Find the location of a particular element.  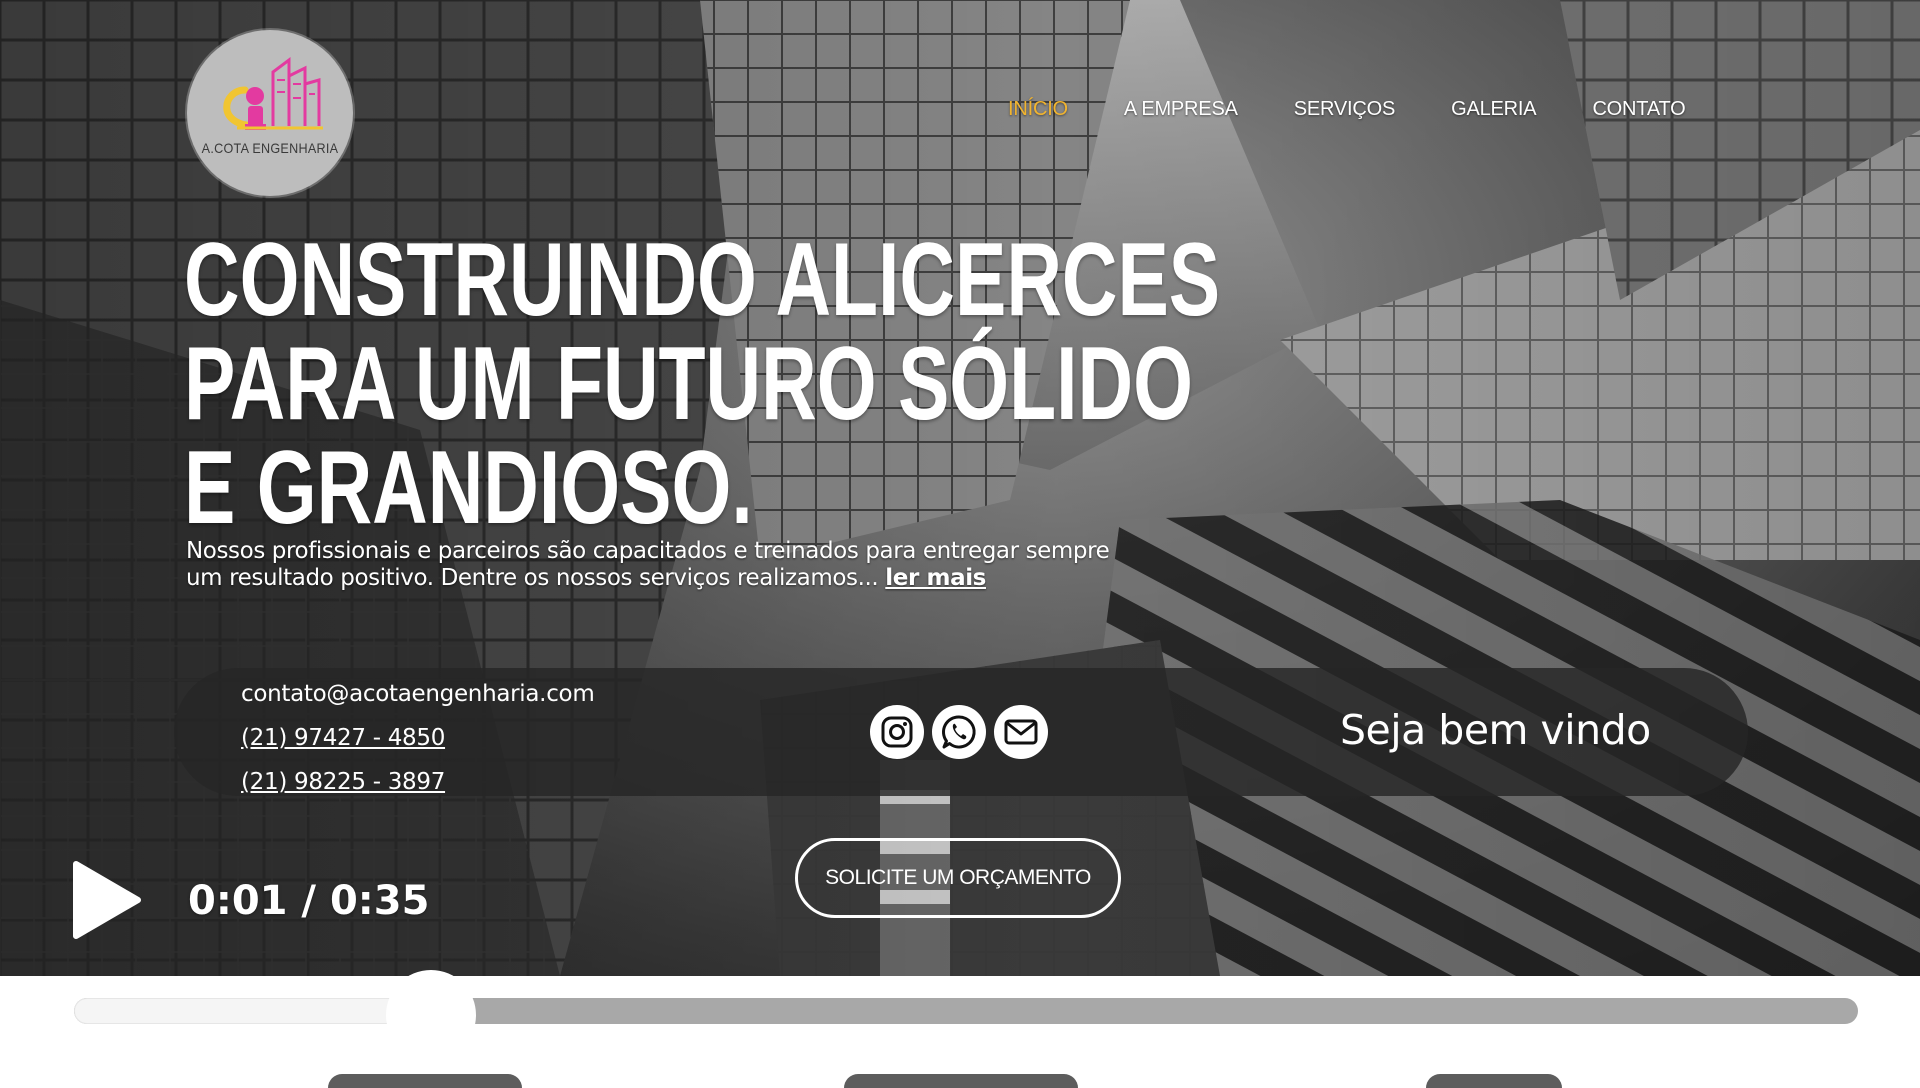

whatsapp-button is located at coordinates (959, 732).